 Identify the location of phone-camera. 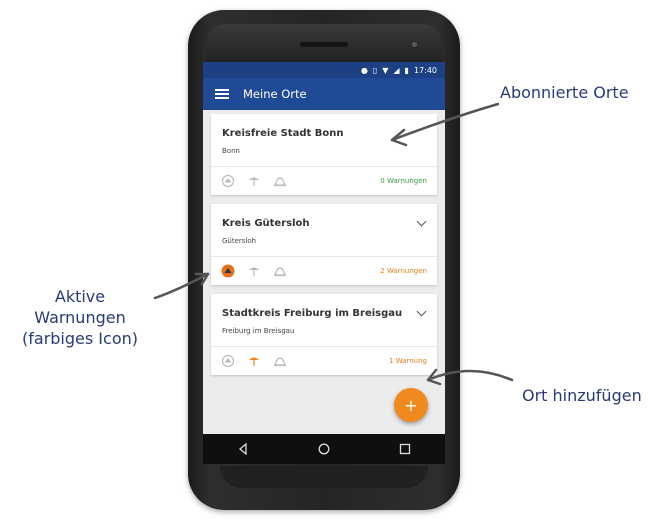
(414, 44).